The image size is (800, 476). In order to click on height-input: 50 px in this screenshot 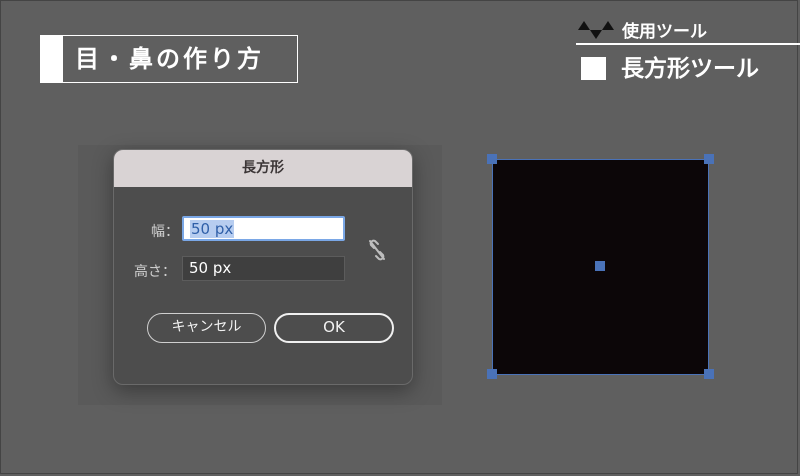, I will do `click(263, 268)`.